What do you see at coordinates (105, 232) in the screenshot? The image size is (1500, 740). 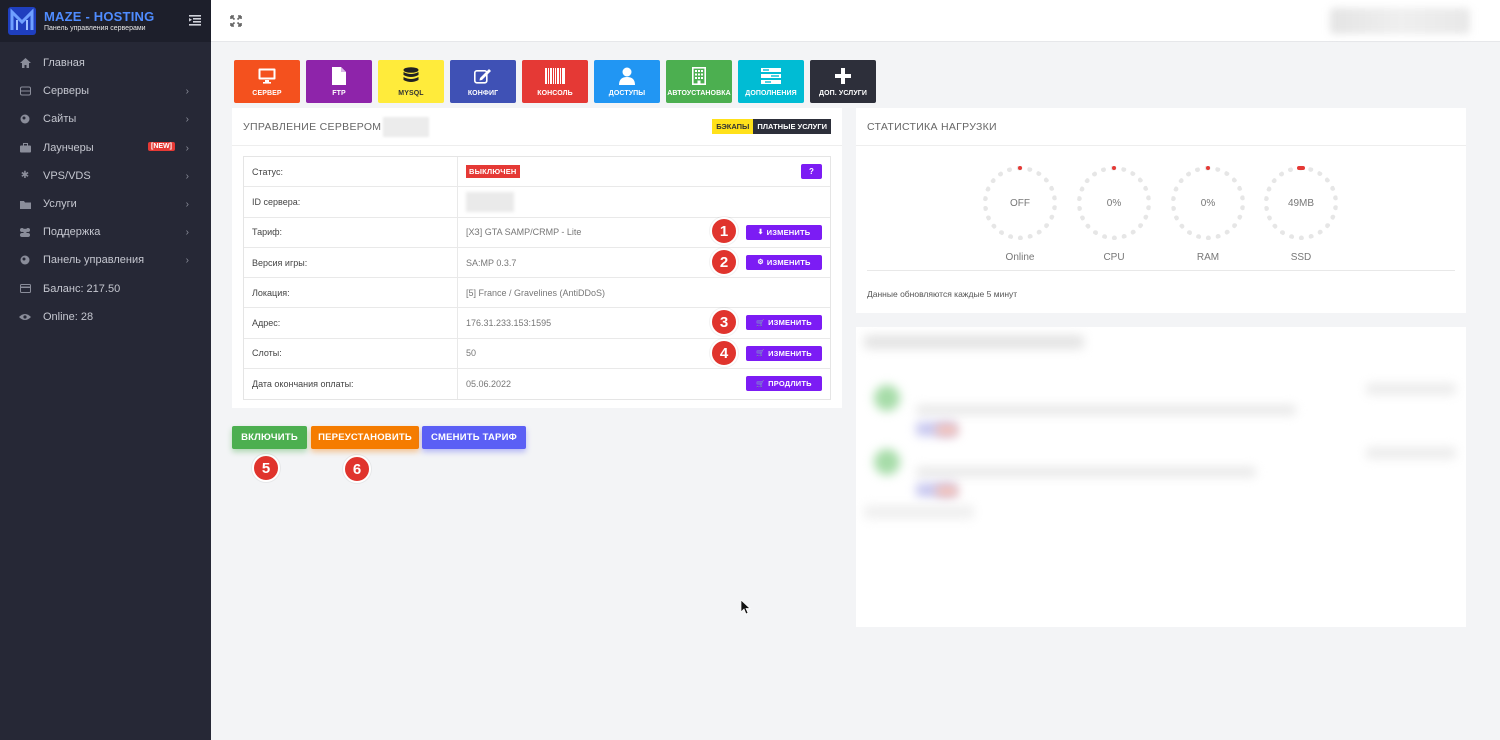 I see `sidebar-item-support: Поддержка ›` at bounding box center [105, 232].